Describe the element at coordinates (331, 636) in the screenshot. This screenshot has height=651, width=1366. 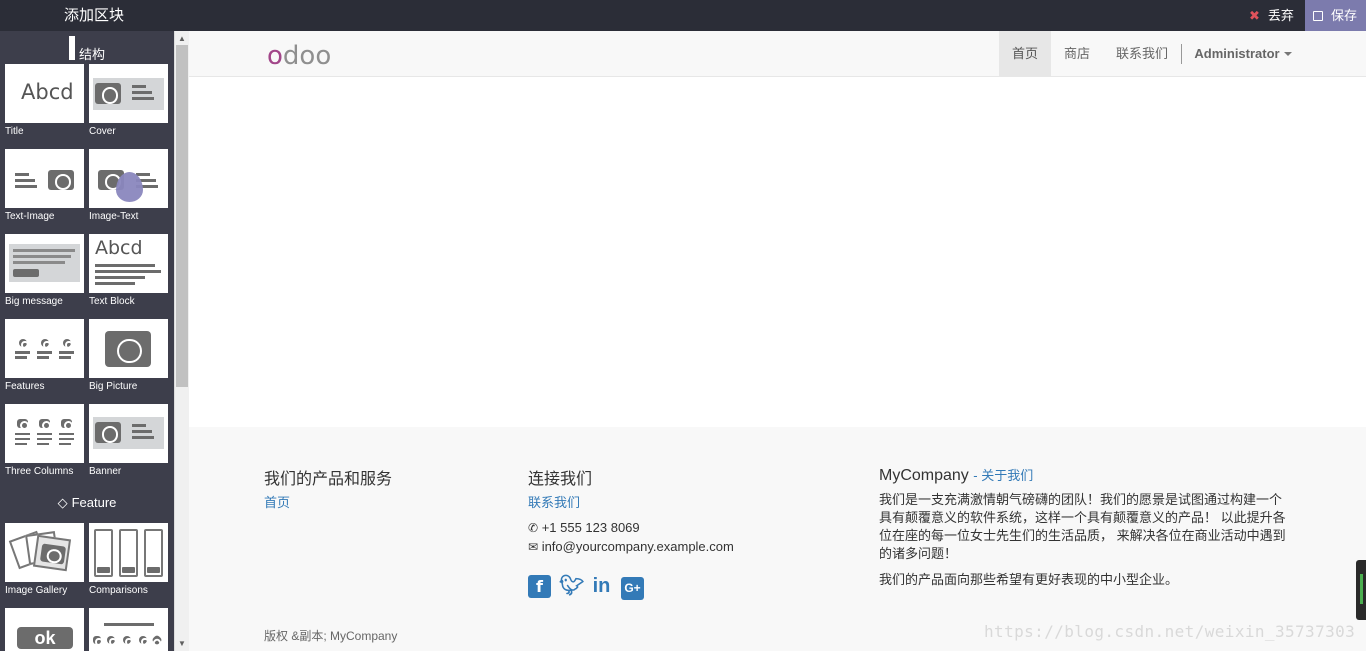
I see `copyright: 版权 &副本; MyCompany` at that location.